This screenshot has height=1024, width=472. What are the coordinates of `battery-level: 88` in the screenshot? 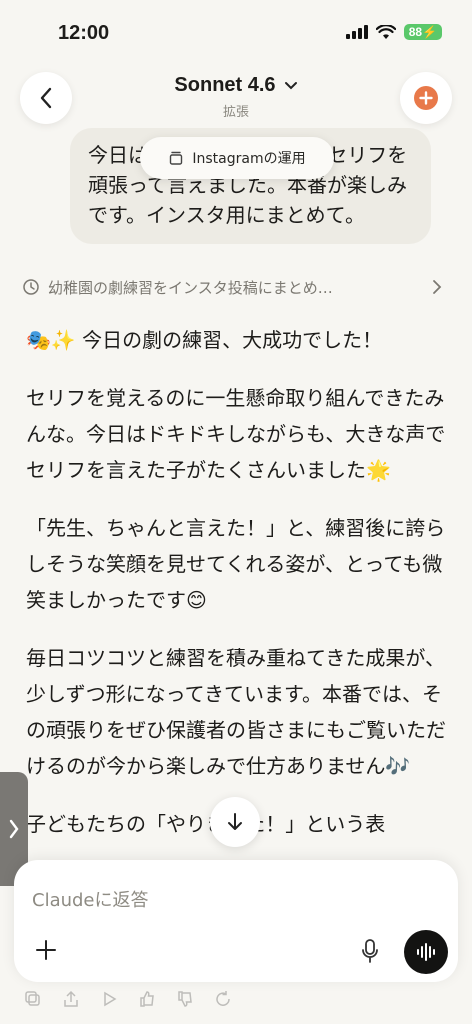 It's located at (415, 32).